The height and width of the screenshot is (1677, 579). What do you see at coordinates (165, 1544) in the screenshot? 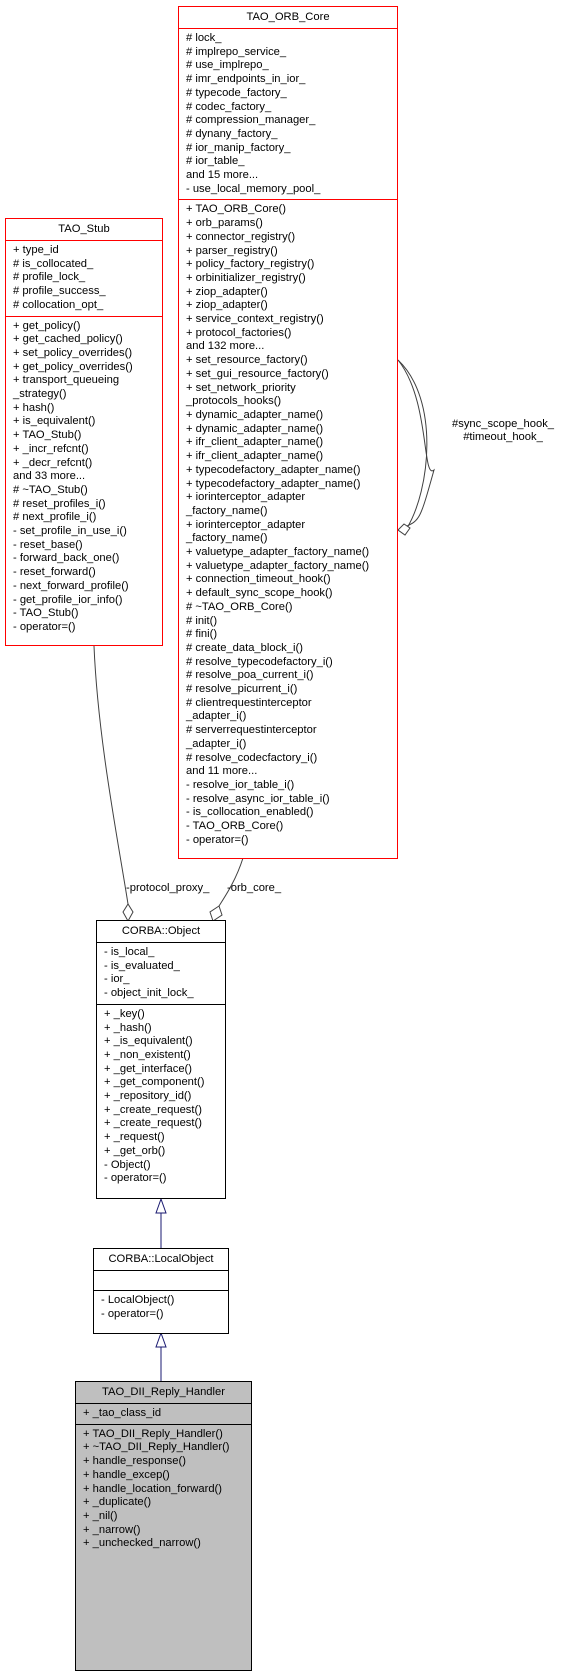
I see `method-item: + _unchecked_narrow()` at bounding box center [165, 1544].